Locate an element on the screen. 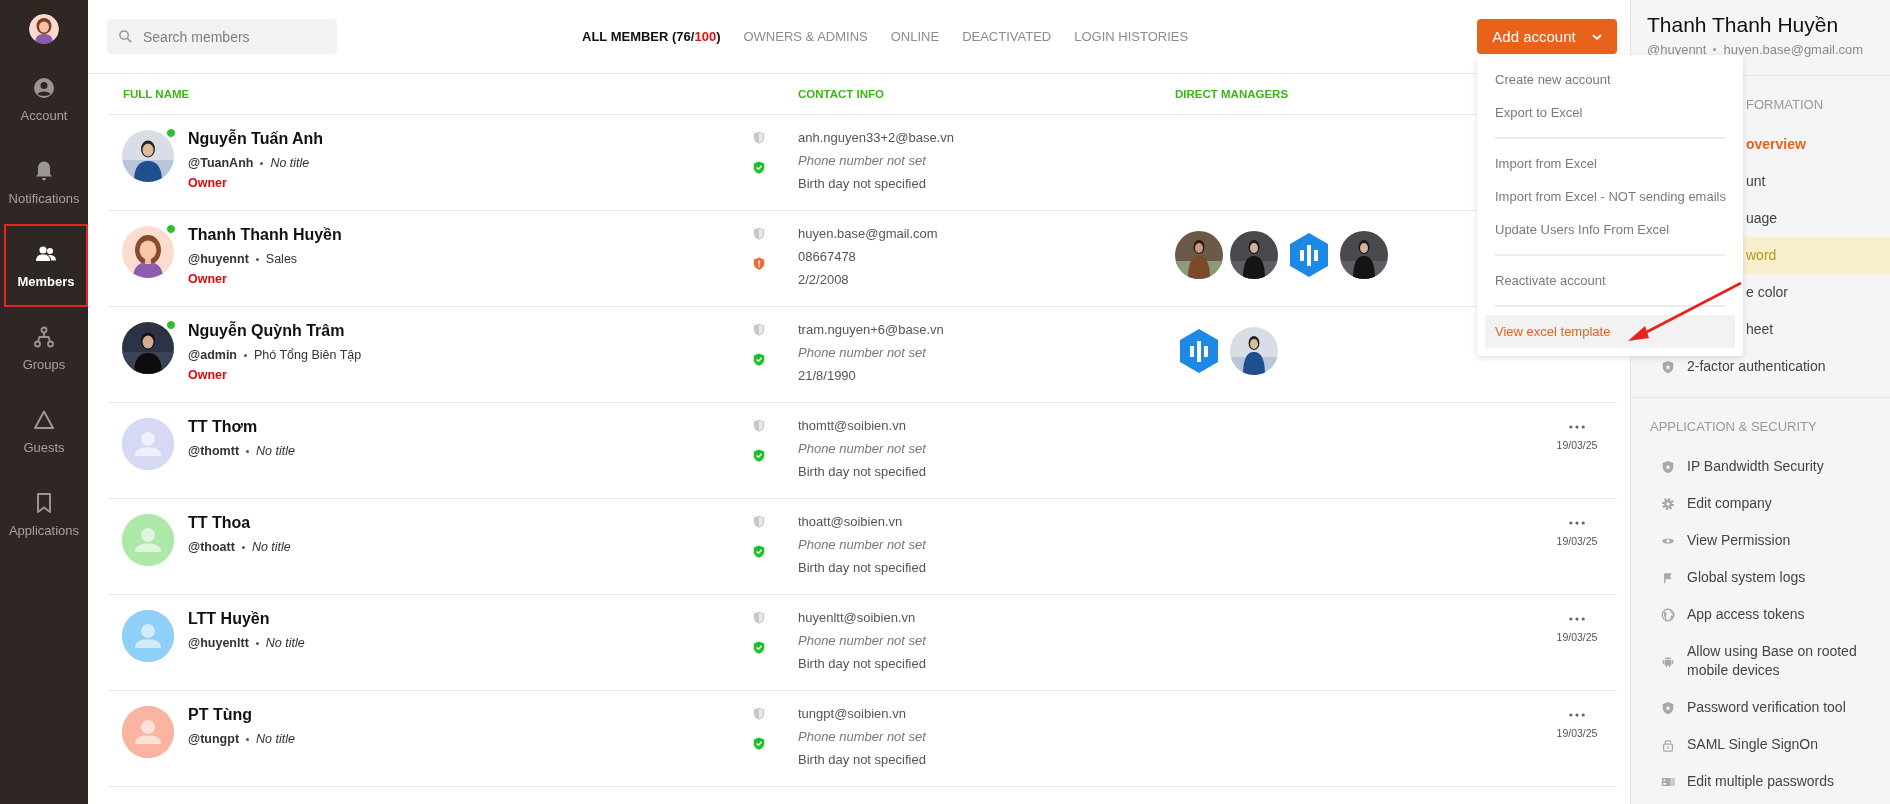 The height and width of the screenshot is (804, 1890). email-text: thomtt@soibien.vn is located at coordinates (852, 426).